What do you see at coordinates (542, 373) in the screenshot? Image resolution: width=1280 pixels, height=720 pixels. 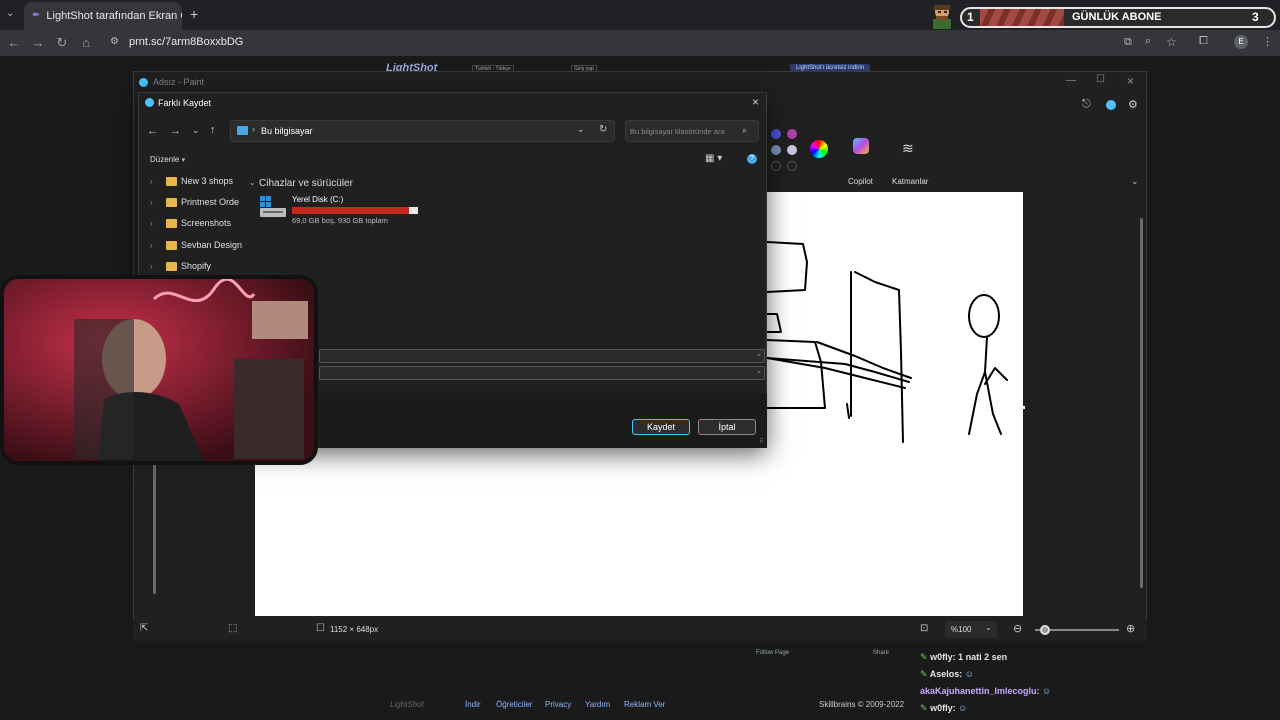 I see `file-type-select: ⌄` at bounding box center [542, 373].